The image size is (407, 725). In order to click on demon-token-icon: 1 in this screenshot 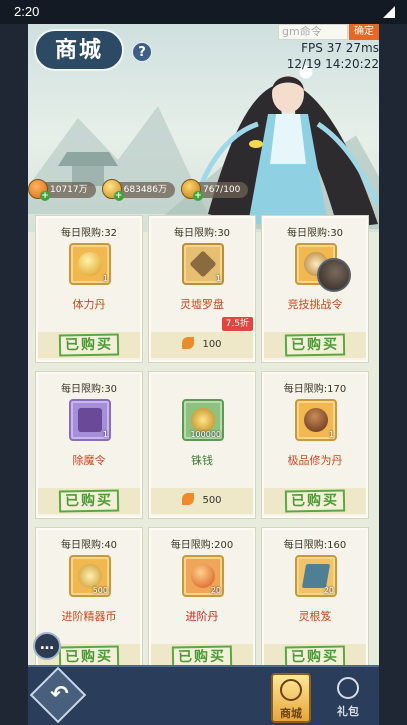, I will do `click(90, 420)`.